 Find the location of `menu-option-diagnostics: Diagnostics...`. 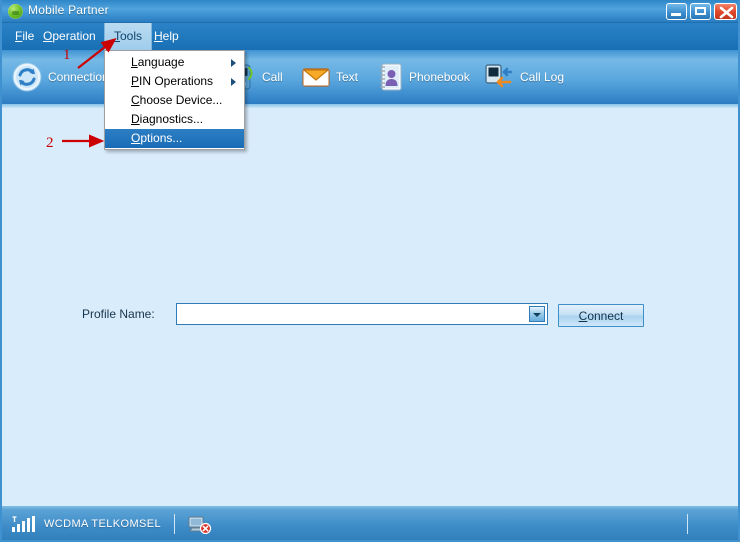

menu-option-diagnostics: Diagnostics... is located at coordinates (174, 119).